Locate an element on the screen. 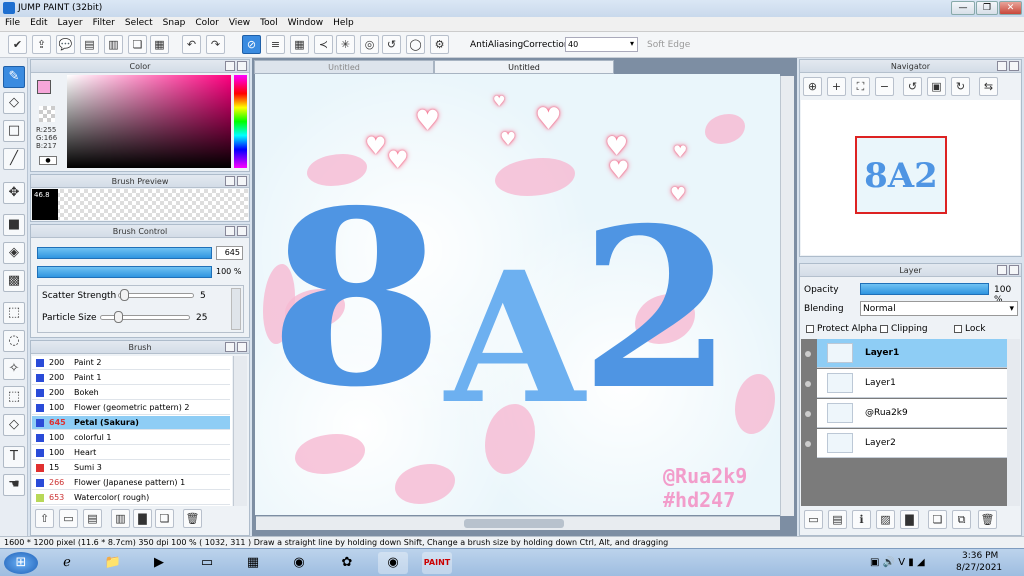  layer-info-icon: ℹ is located at coordinates (861, 519).